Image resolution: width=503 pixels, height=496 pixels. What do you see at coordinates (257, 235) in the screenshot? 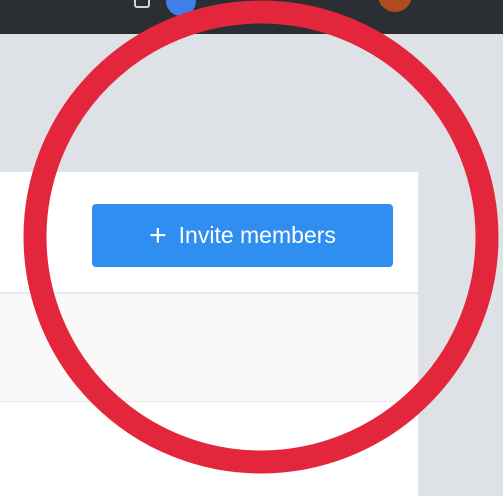
I see `invite-members-label: Invite members` at bounding box center [257, 235].